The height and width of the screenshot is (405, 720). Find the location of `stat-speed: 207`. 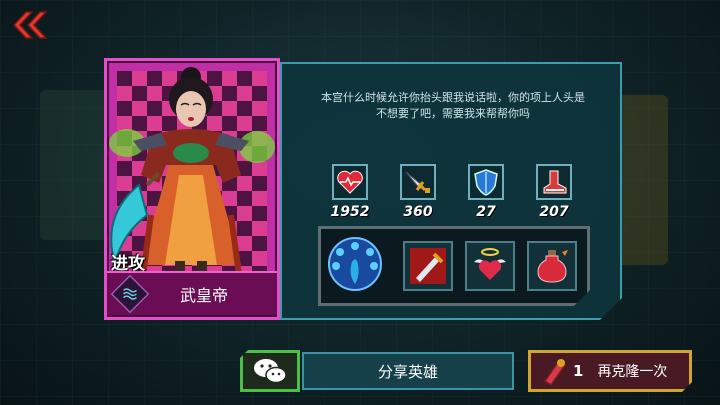

stat-speed: 207 is located at coordinates (554, 192).